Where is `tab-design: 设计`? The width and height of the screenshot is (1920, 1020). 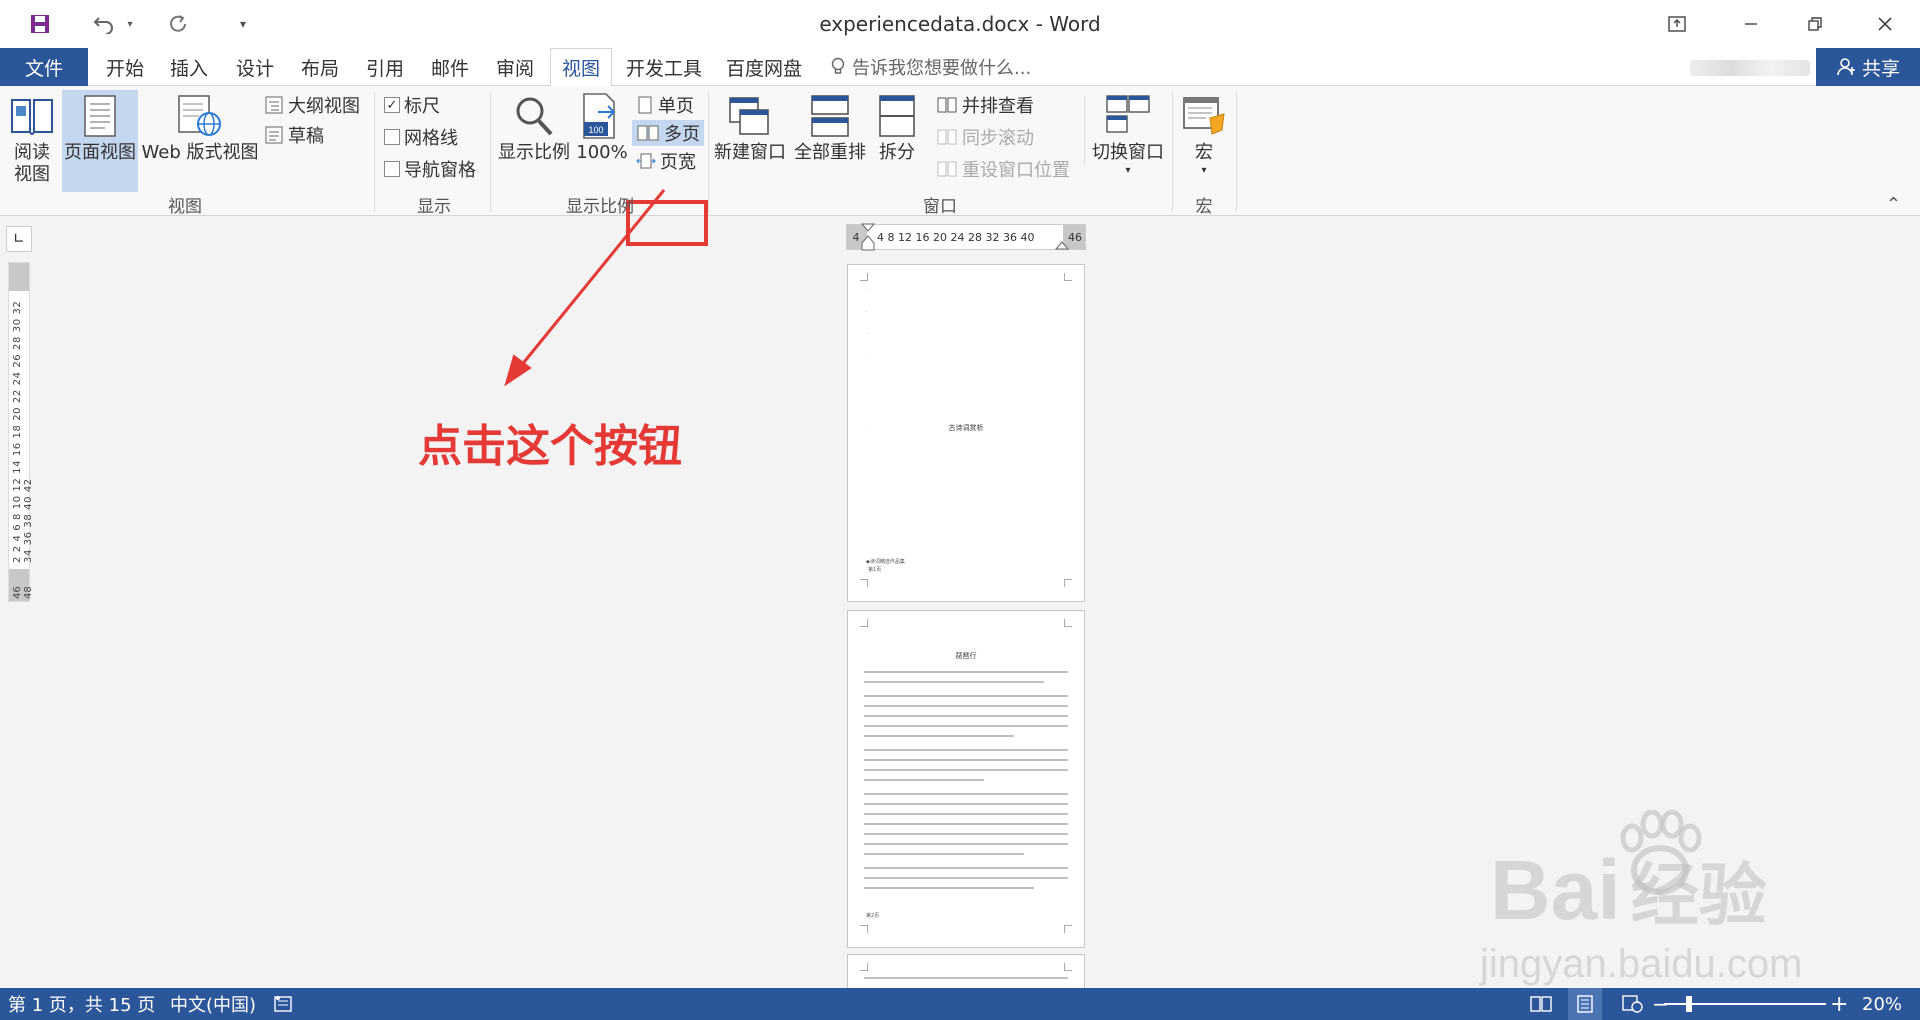 tab-design: 设计 is located at coordinates (255, 67).